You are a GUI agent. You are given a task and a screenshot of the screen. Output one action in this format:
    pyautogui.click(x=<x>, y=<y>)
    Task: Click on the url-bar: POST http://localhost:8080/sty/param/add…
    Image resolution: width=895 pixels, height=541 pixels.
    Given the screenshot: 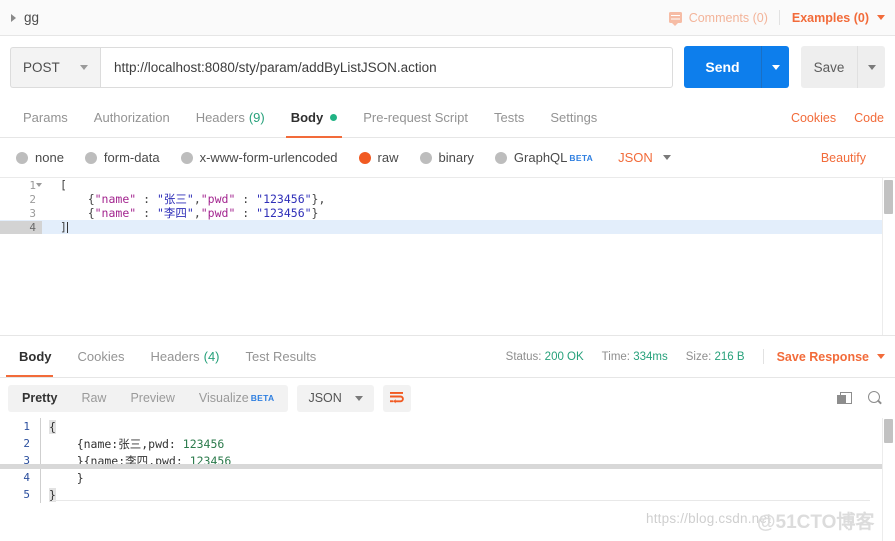 What is the action you would take?
    pyautogui.click(x=447, y=67)
    